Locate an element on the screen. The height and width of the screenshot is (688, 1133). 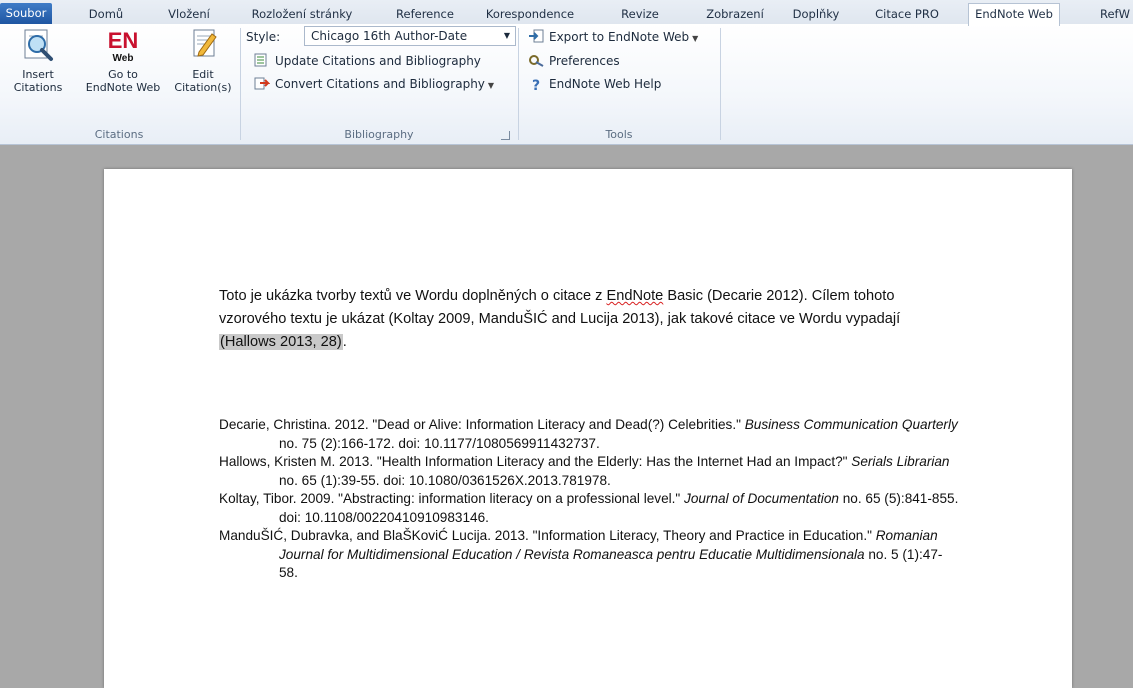
paragraph-text: . is located at coordinates (344, 342).